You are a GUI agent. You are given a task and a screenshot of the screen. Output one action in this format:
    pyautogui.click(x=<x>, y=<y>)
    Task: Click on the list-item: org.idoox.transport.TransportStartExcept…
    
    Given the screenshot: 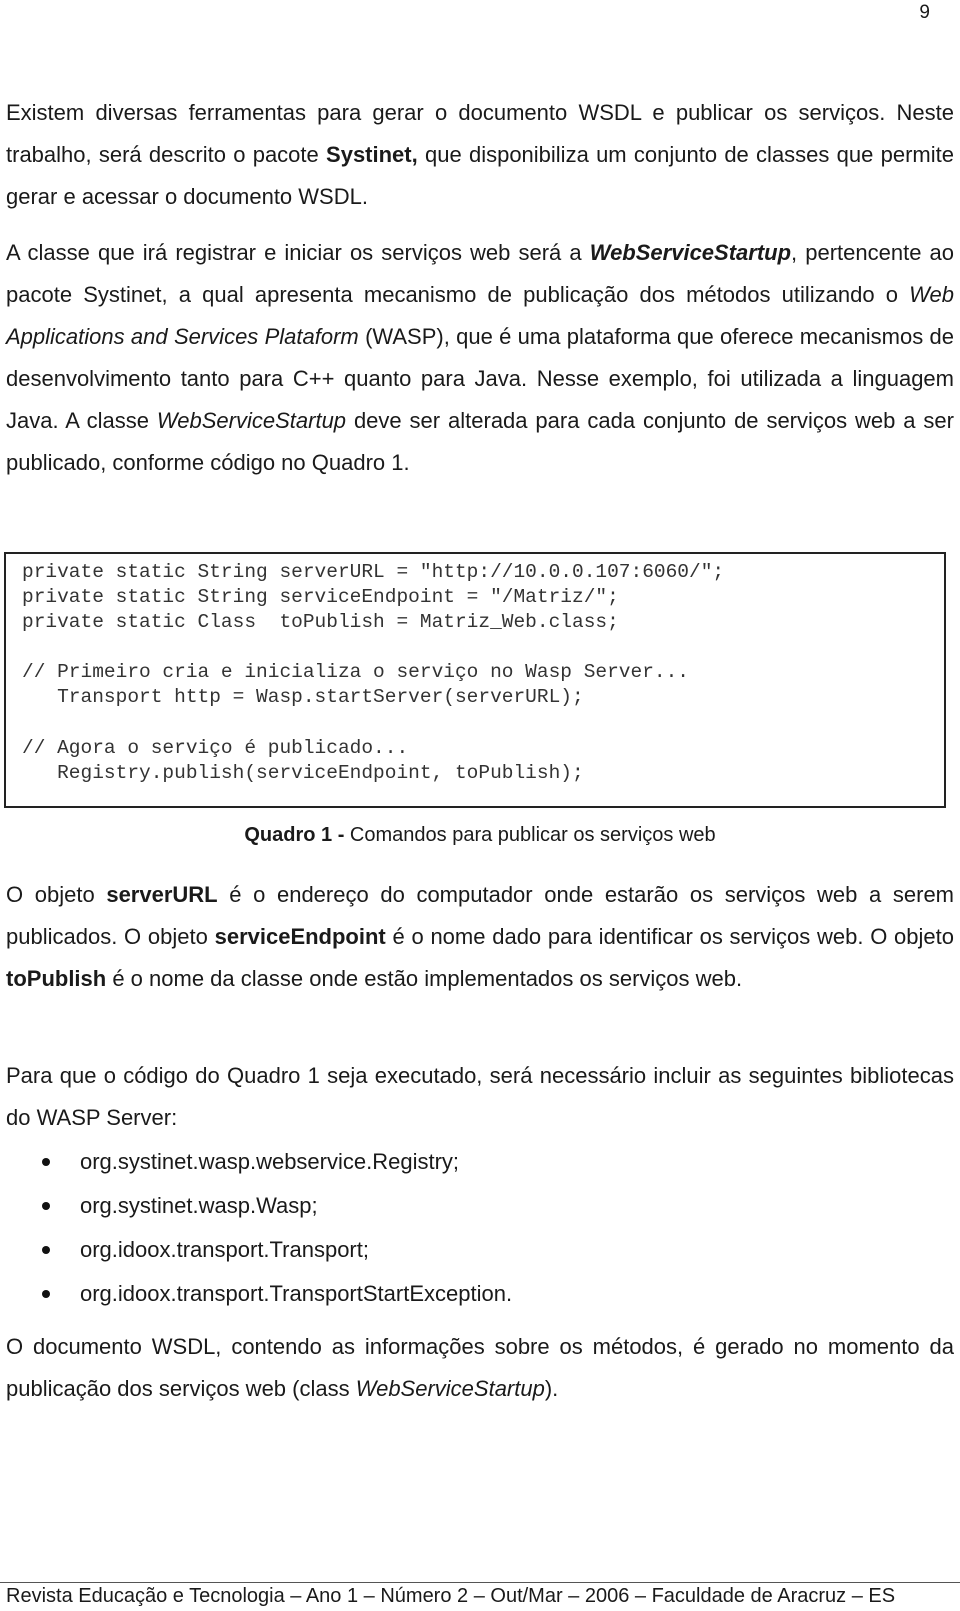 What is the action you would take?
    pyautogui.click(x=256, y=1294)
    